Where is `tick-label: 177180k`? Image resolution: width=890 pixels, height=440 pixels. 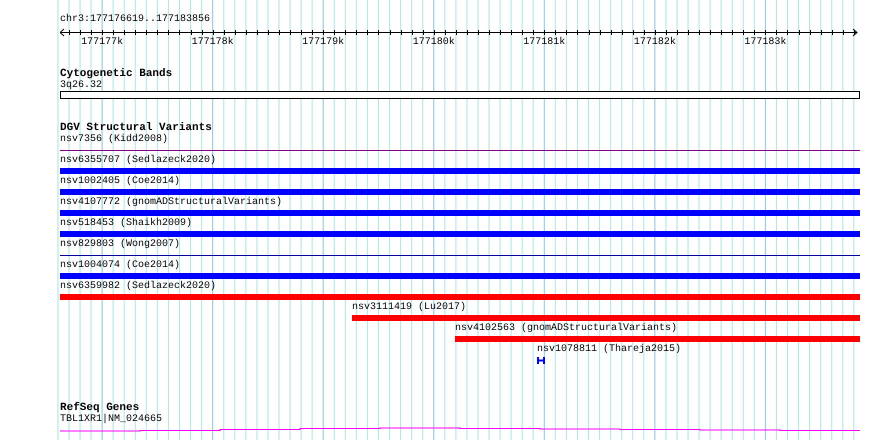 tick-label: 177180k is located at coordinates (434, 43).